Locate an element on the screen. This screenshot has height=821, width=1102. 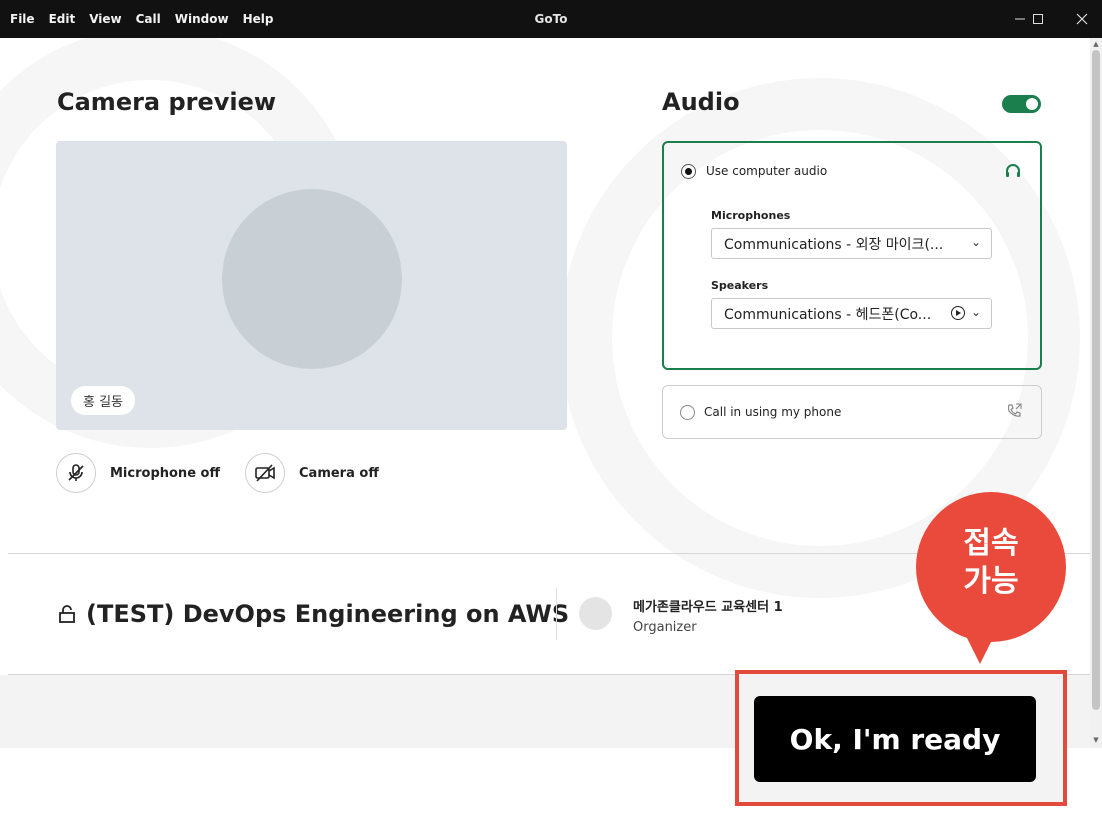
audio-heading: Audio is located at coordinates (701, 102).